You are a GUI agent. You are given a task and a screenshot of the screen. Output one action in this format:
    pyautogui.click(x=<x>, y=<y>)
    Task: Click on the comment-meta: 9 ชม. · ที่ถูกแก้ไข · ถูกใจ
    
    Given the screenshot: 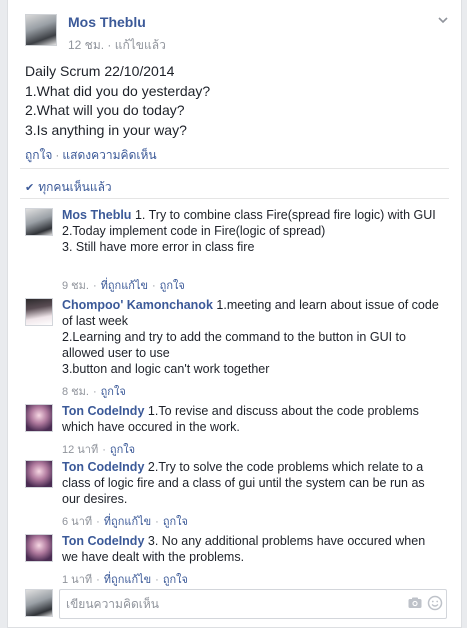 What is the action you would take?
    pyautogui.click(x=123, y=285)
    